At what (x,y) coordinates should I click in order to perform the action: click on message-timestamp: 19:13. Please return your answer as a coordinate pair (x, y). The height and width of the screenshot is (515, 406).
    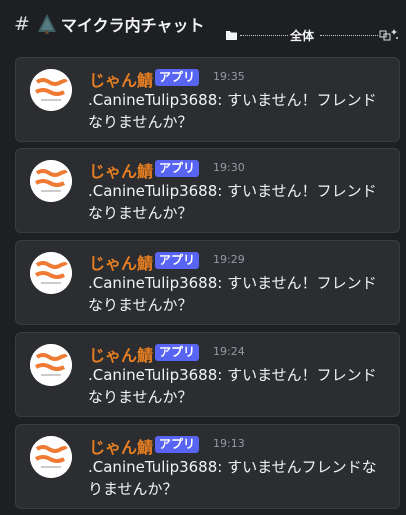
    Looking at the image, I should click on (229, 443).